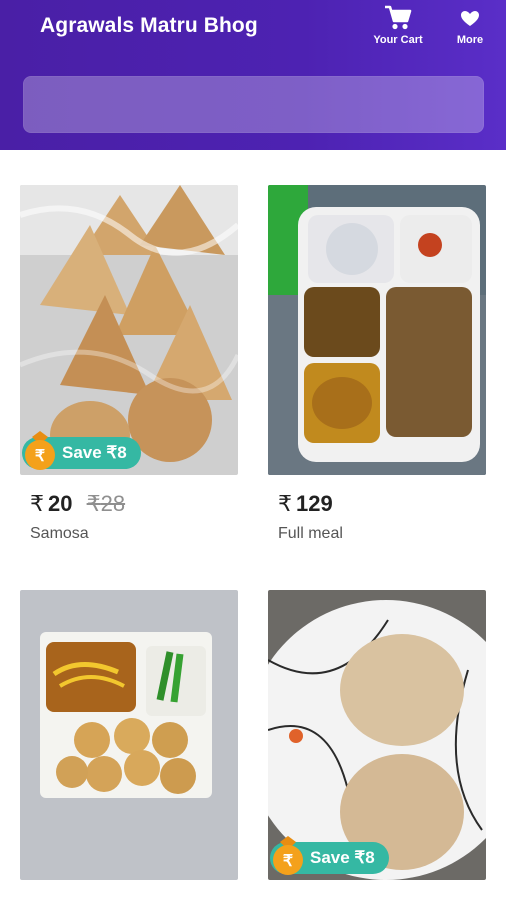  What do you see at coordinates (253, 104) in the screenshot?
I see `search-bar` at bounding box center [253, 104].